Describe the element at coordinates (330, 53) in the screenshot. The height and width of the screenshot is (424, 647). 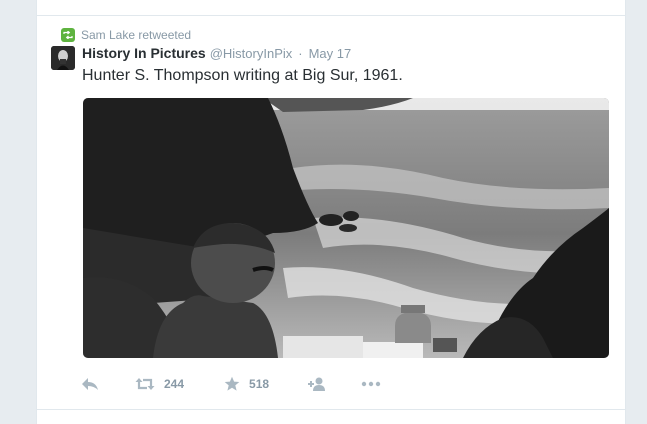
I see `tweet-timestamp: May 17` at that location.